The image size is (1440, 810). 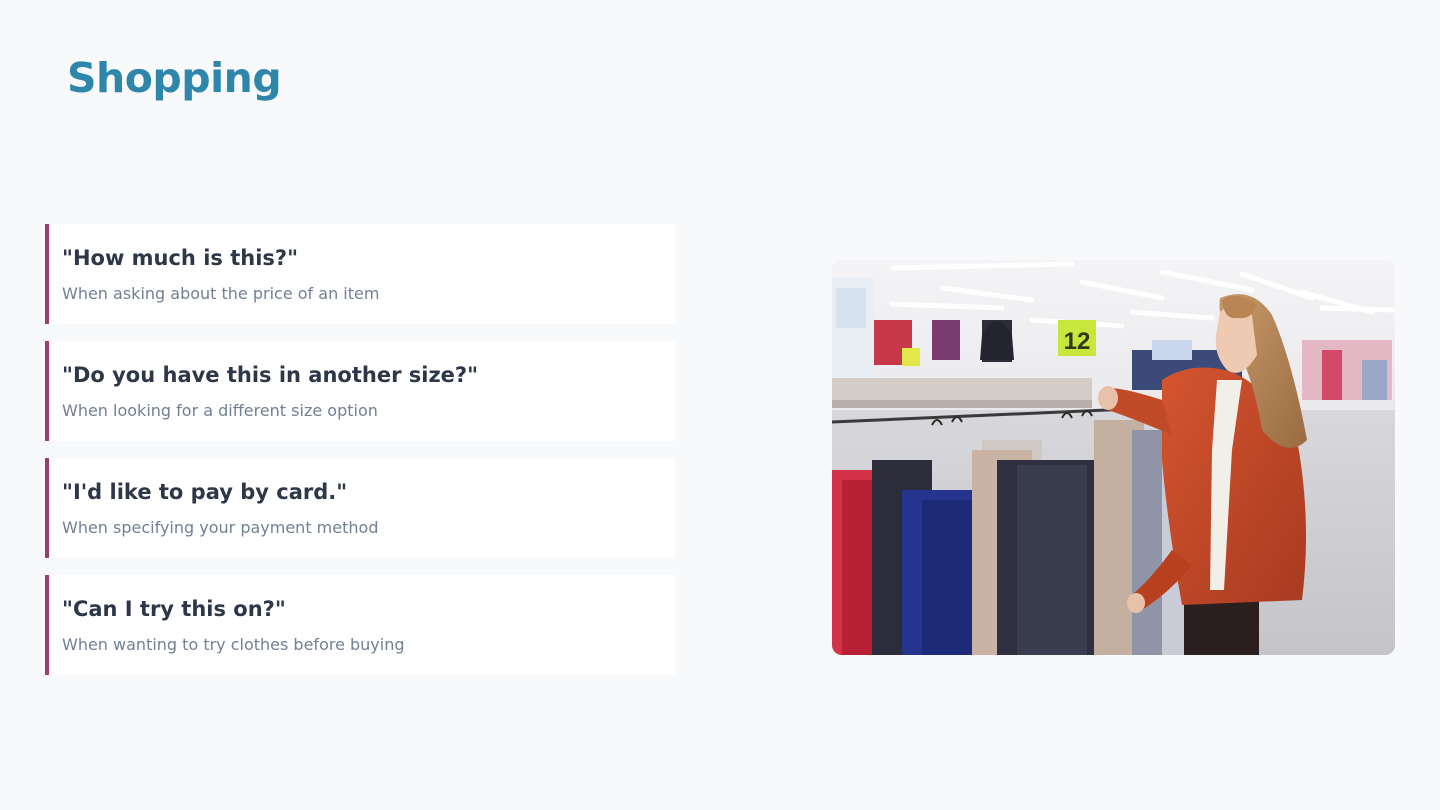 I want to click on svg-text: 12, so click(x=1077, y=341).